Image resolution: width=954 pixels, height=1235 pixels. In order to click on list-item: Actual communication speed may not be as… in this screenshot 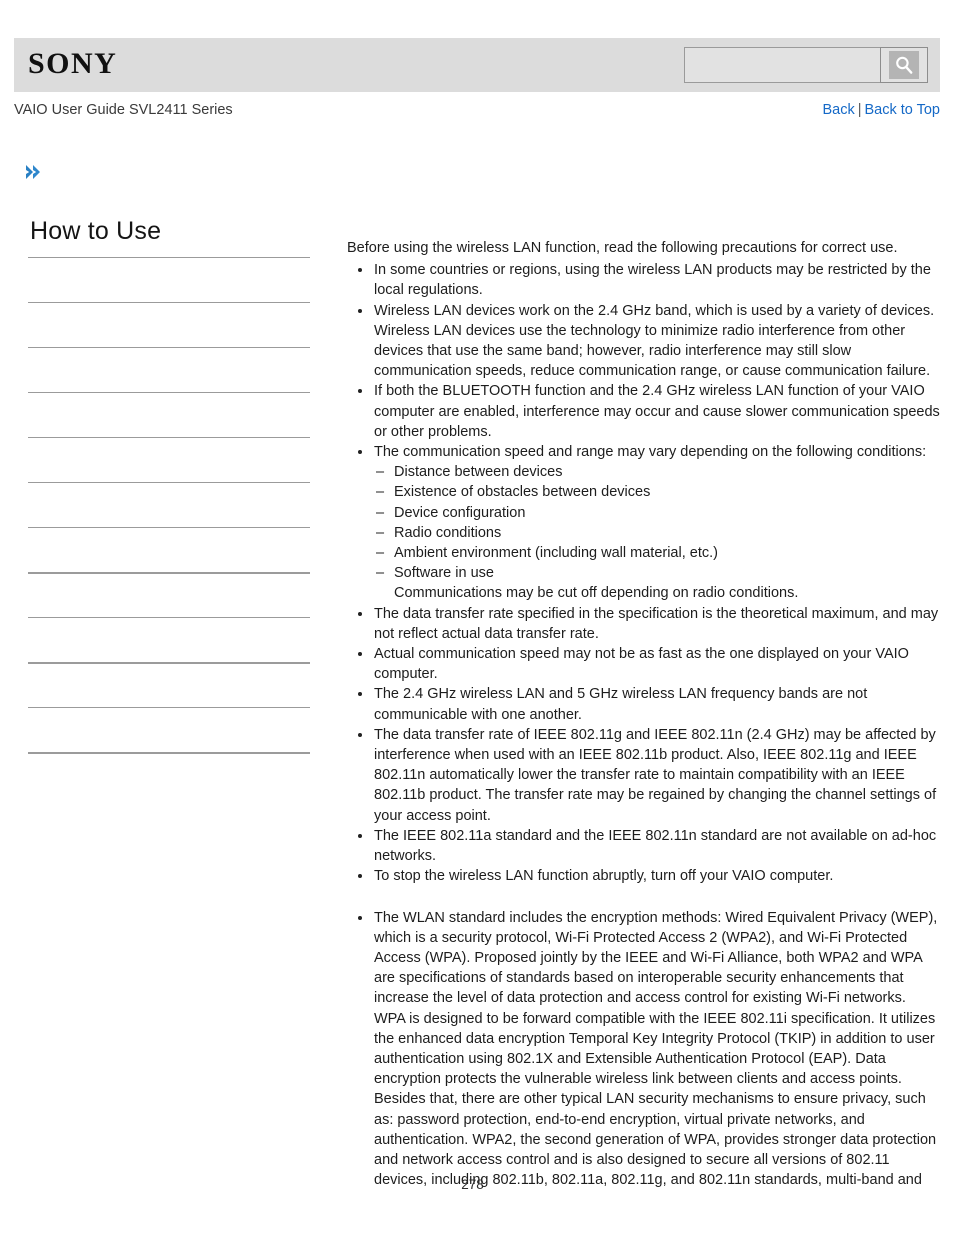, I will do `click(644, 664)`.